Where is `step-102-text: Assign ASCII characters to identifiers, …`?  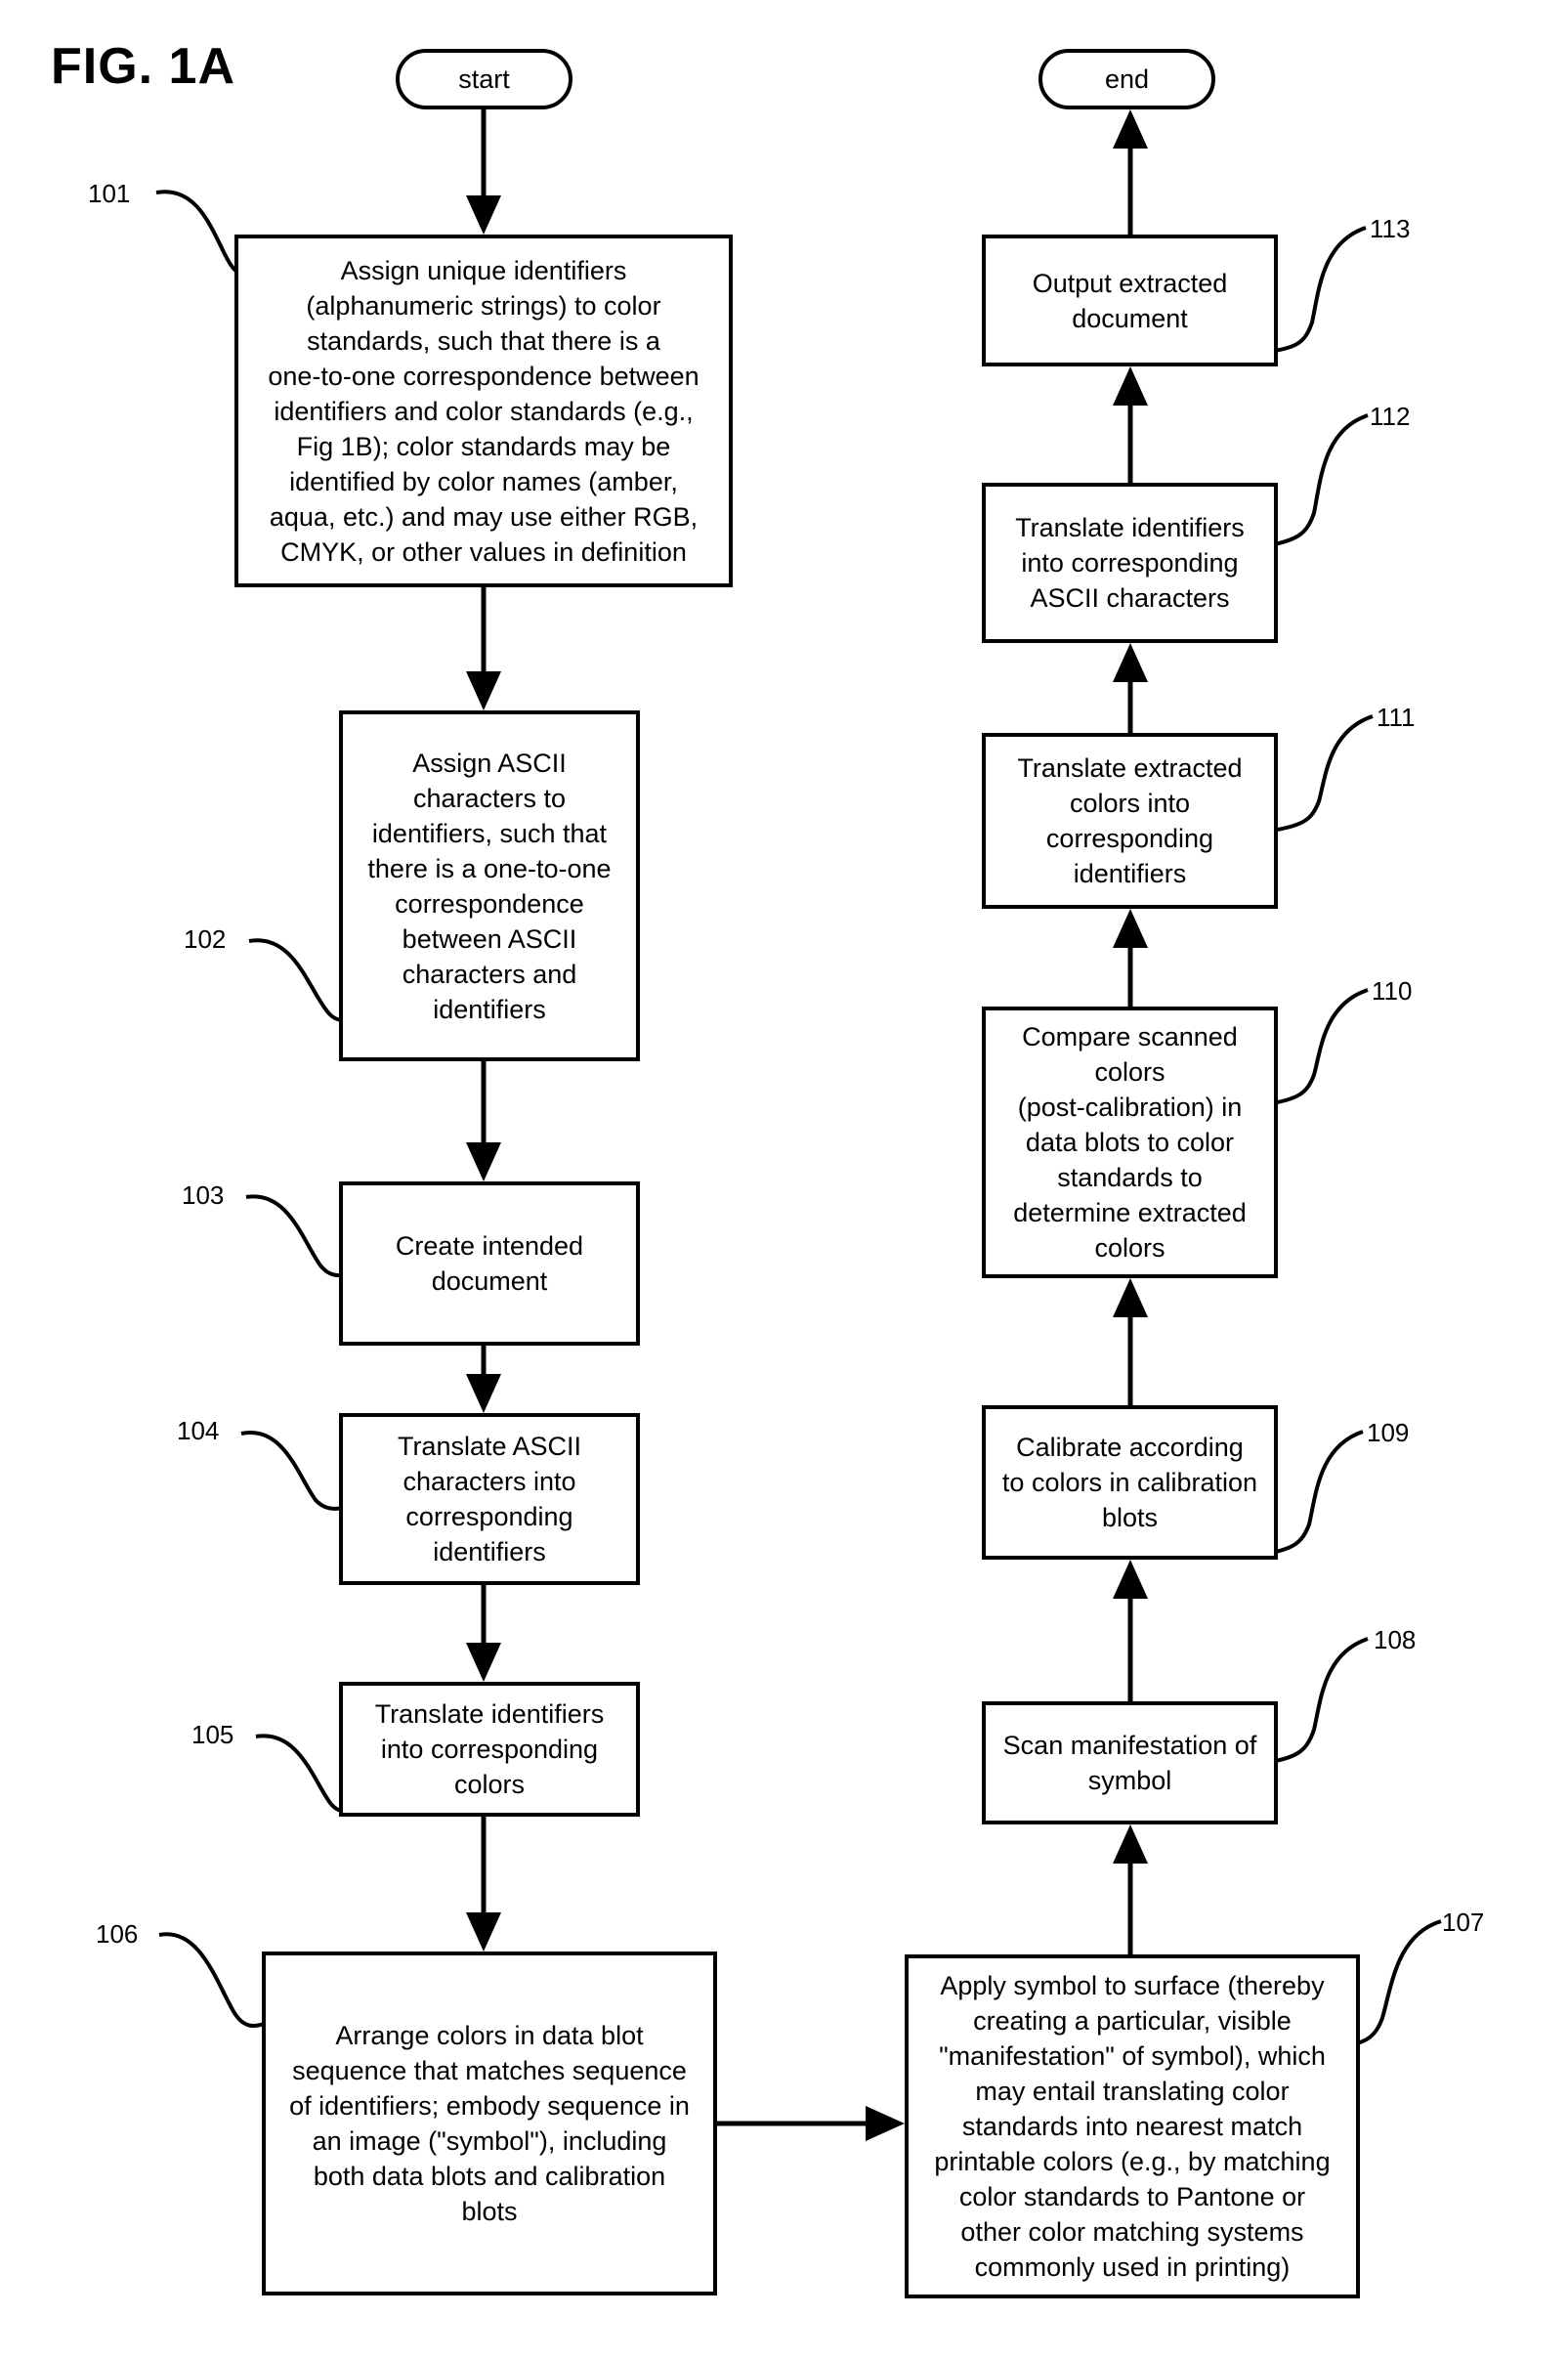
step-102-text: Assign ASCII characters to identifiers, … is located at coordinates (489, 886).